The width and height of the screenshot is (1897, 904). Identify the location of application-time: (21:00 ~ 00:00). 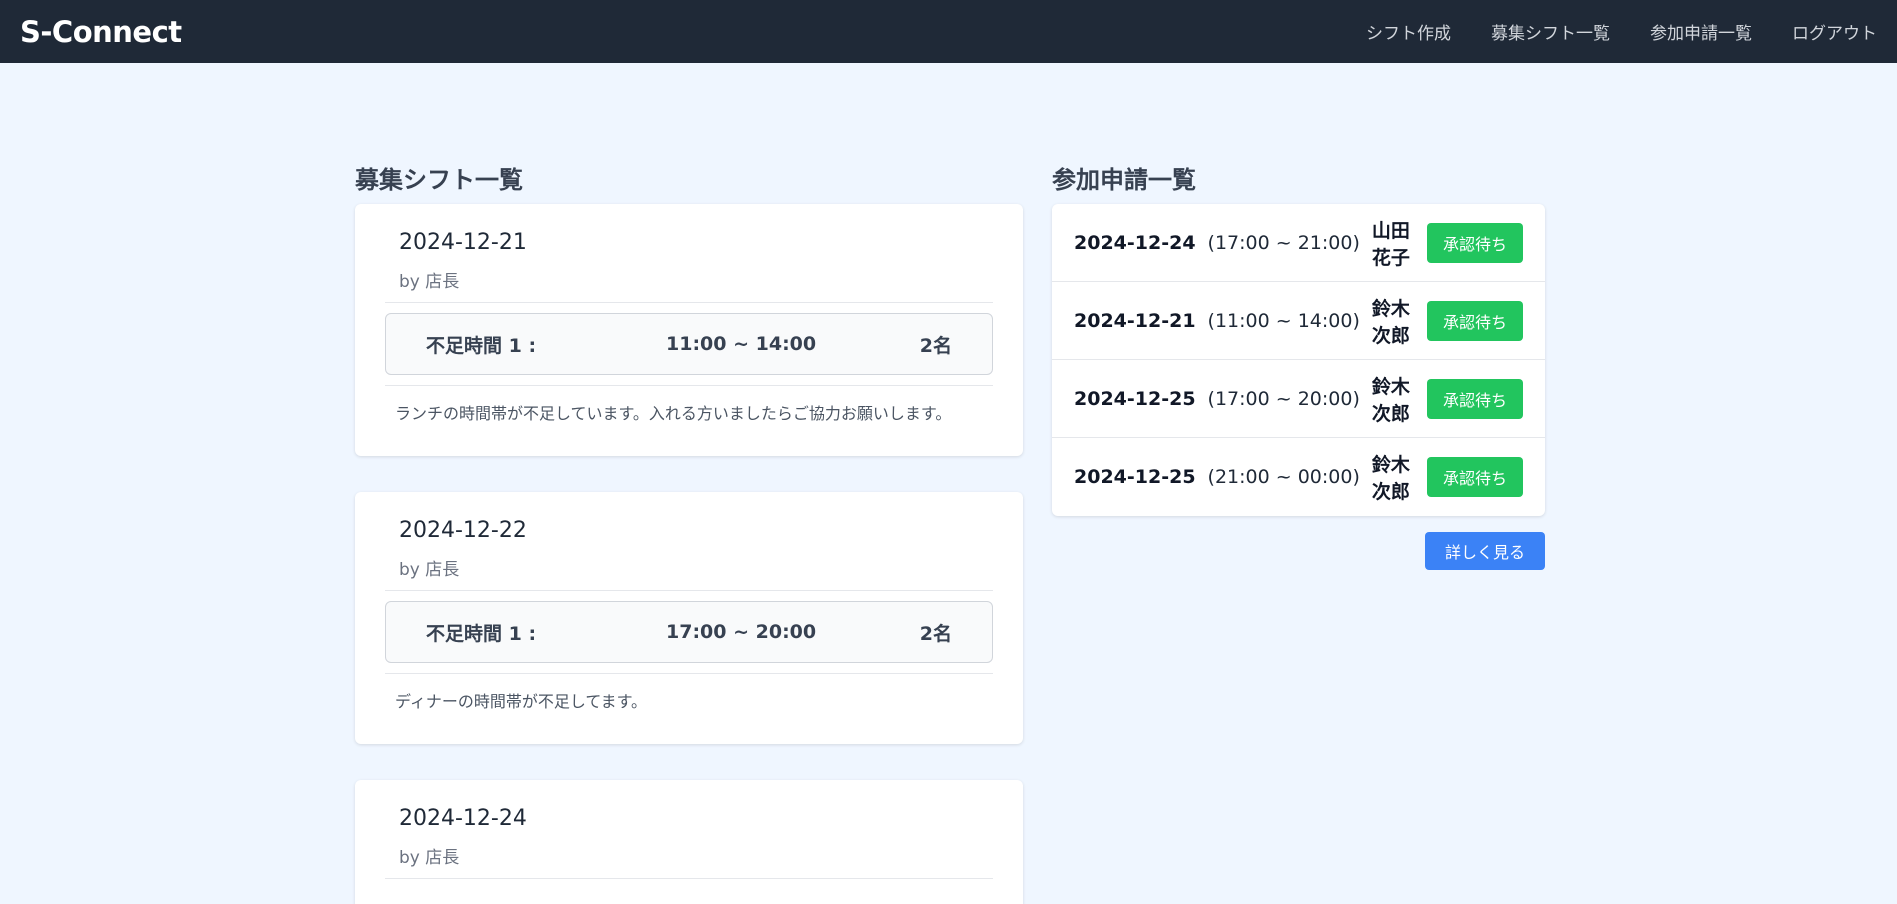
(1283, 477).